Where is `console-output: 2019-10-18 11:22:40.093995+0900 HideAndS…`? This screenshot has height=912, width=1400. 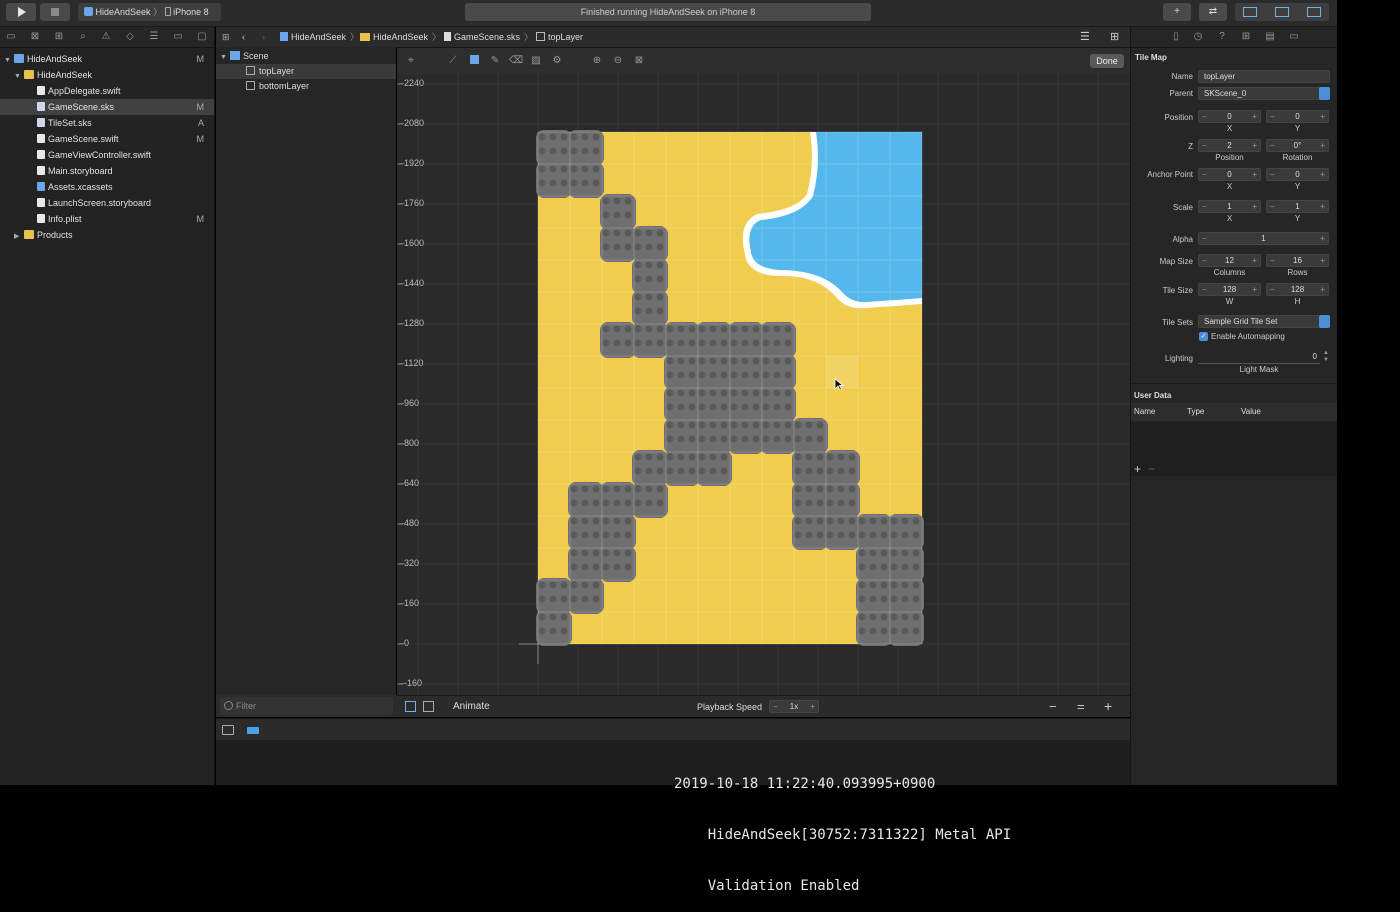
console-output: 2019-10-18 11:22:40.093995+0900 HideAndS… is located at coordinates (902, 827).